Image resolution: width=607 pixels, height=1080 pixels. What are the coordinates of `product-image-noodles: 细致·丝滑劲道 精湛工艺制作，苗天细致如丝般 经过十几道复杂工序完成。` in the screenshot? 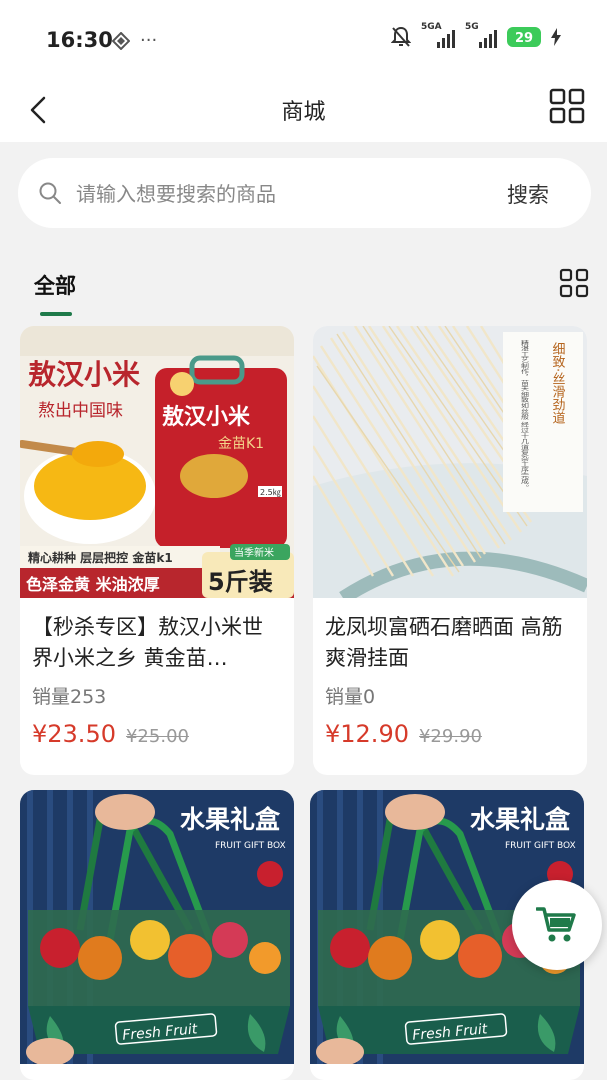 It's located at (450, 462).